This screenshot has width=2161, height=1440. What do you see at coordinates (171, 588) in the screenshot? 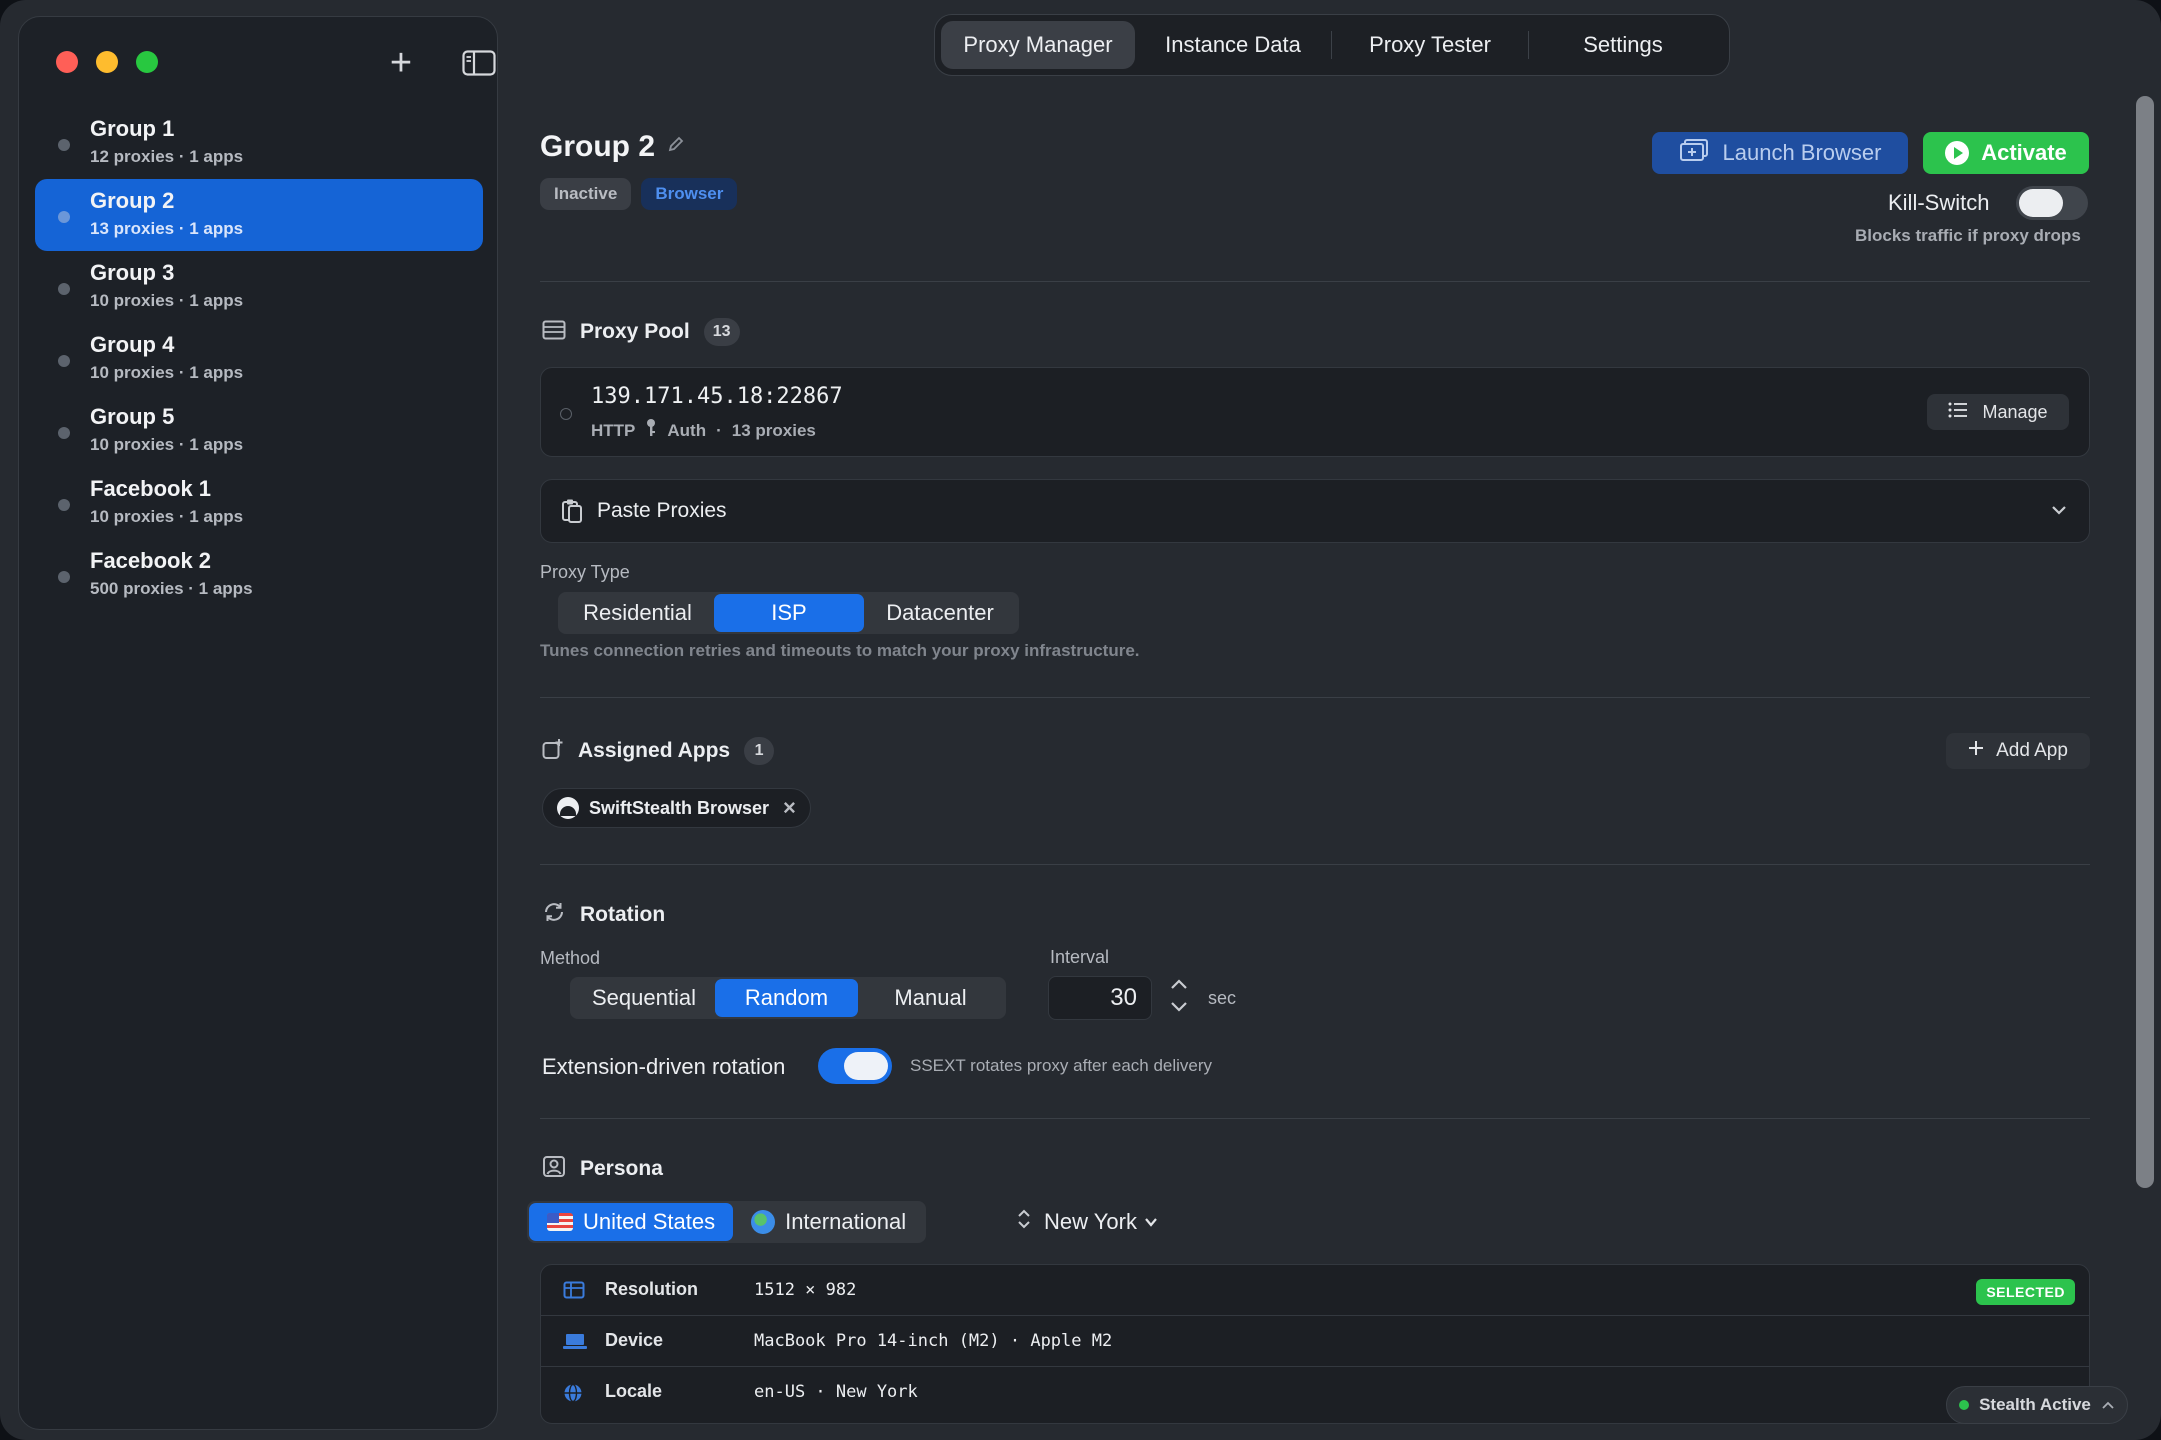
I see `group-meta: 500 proxies · 1 apps` at bounding box center [171, 588].